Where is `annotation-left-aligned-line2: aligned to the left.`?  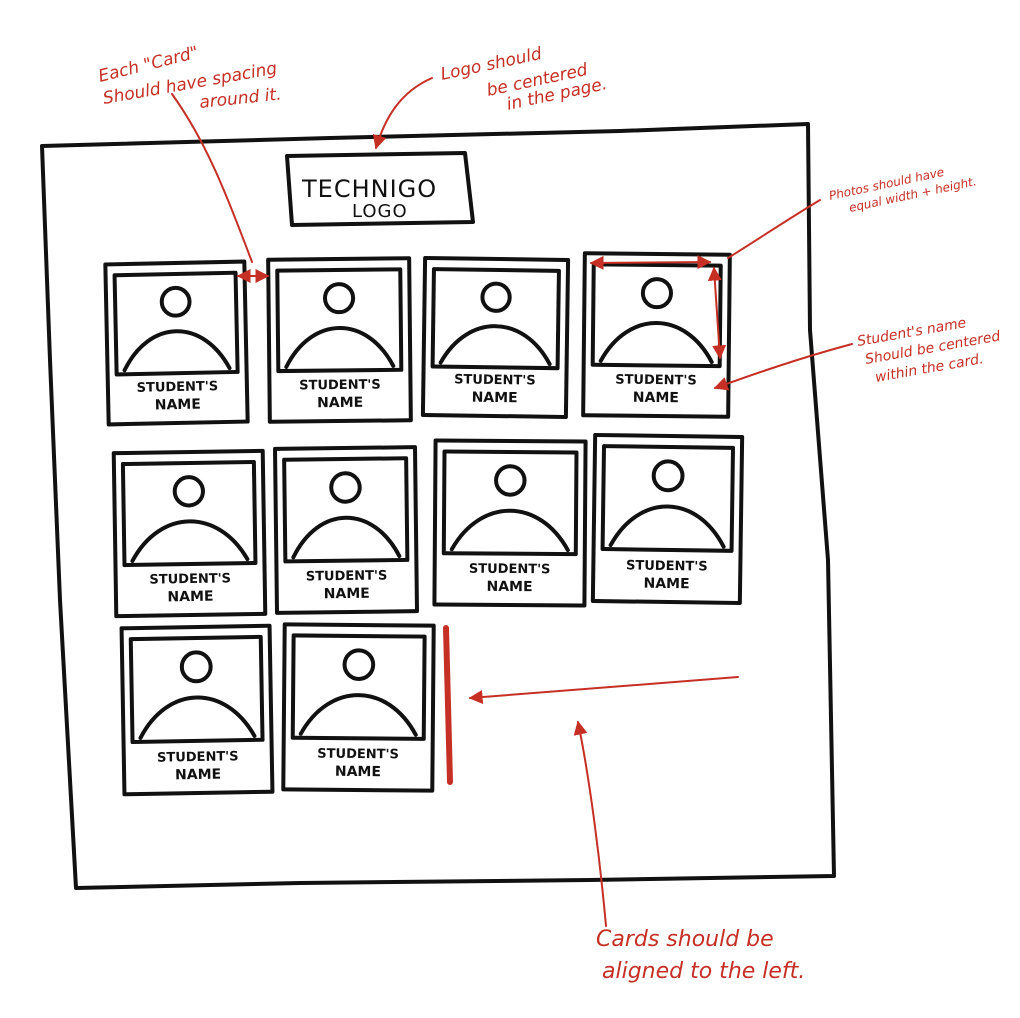 annotation-left-aligned-line2: aligned to the left. is located at coordinates (703, 971).